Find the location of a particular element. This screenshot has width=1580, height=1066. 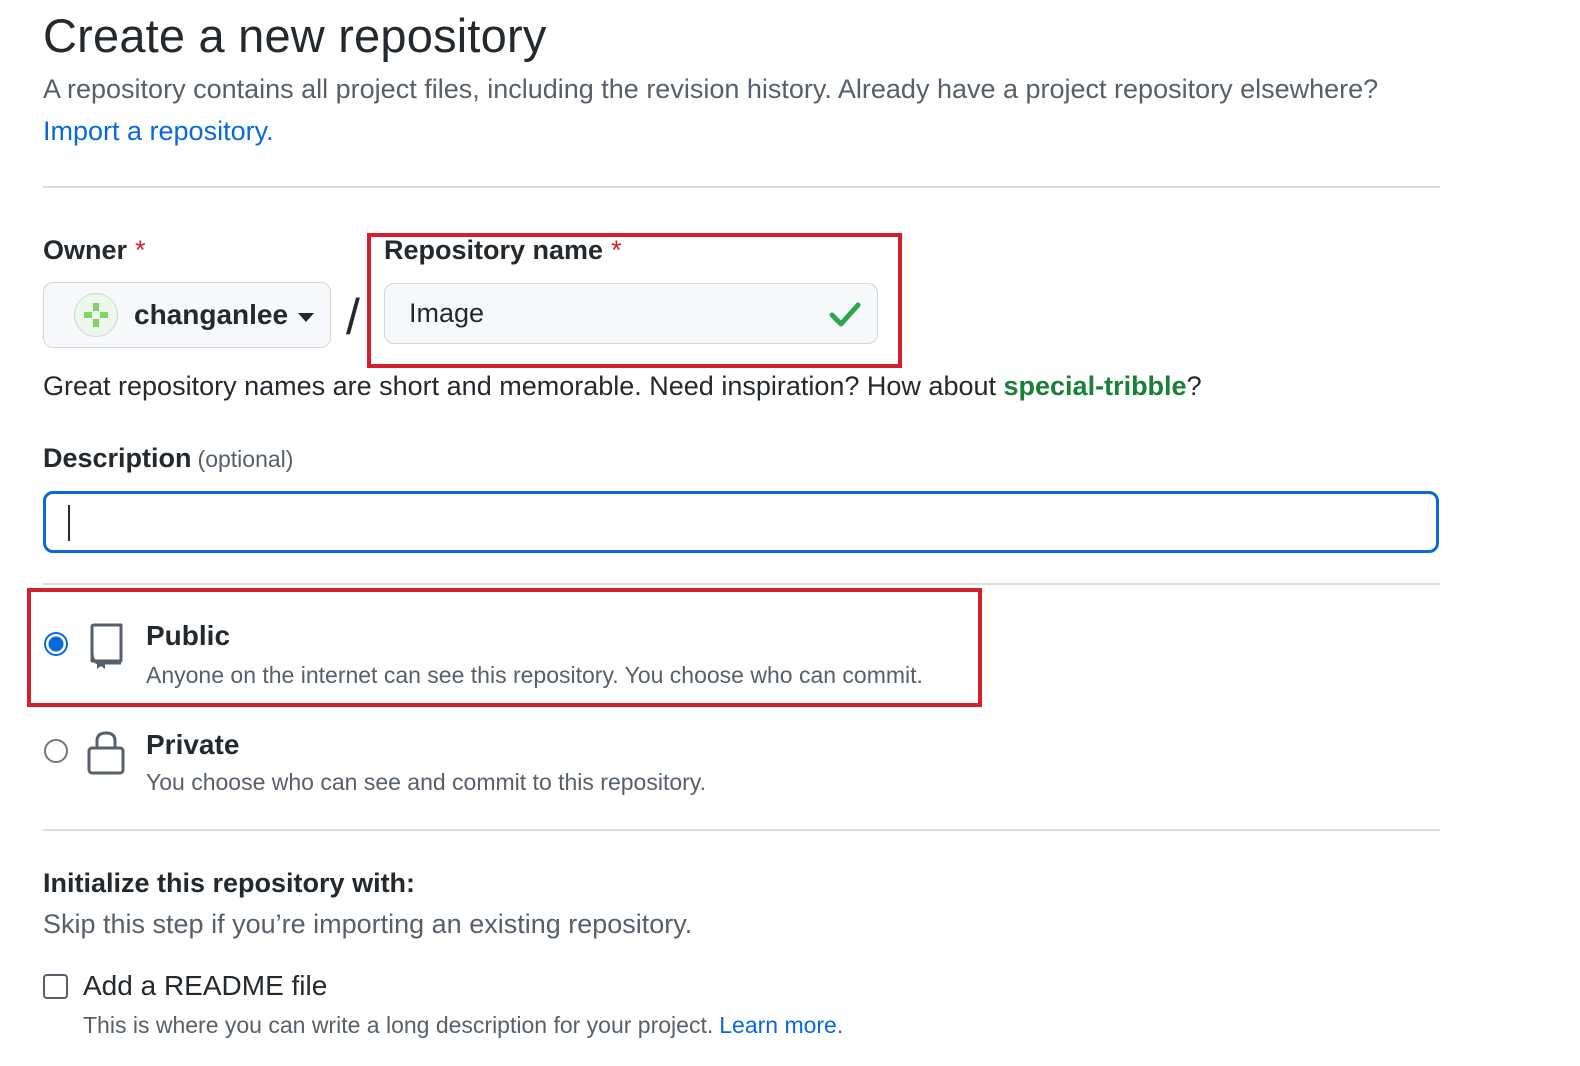

owner-select: changanlee is located at coordinates (187, 315).